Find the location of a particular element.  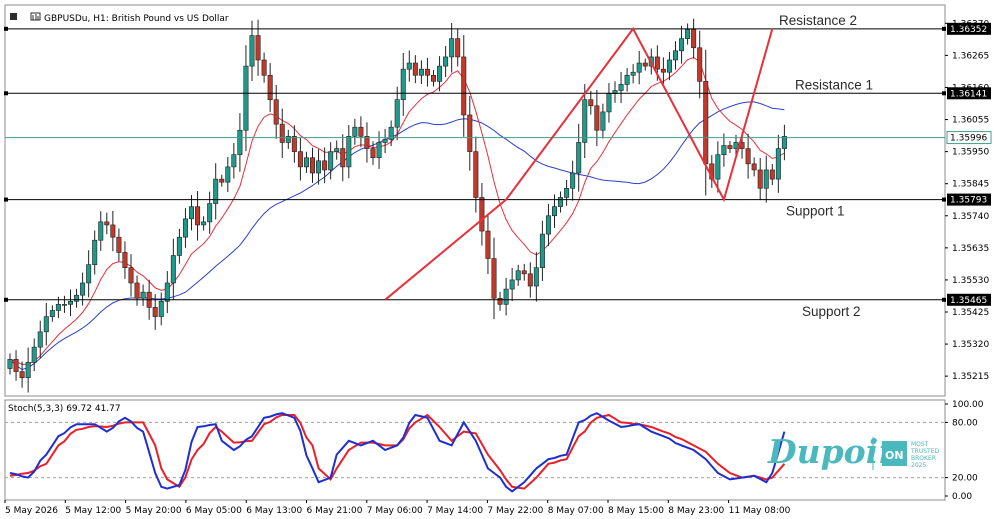

price-tick-label: 1.36370 is located at coordinates (970, 24).